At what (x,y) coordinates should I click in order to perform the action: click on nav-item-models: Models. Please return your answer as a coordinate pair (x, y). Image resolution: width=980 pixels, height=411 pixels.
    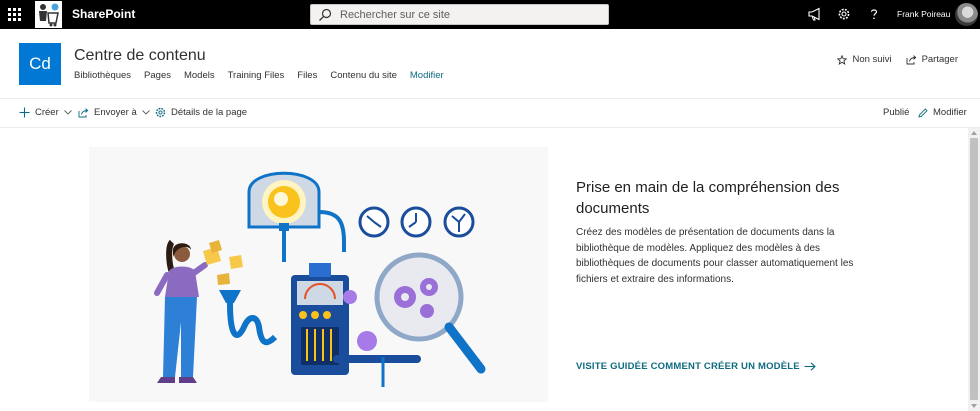
    Looking at the image, I should click on (199, 75).